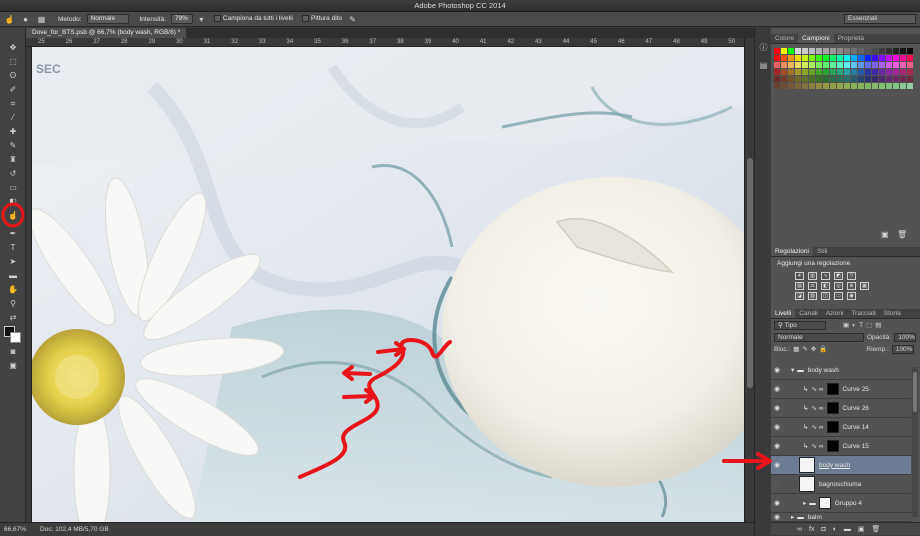  What do you see at coordinates (841, 427) in the screenshot?
I see `layer-row-curve-14: ◉ ↳ ∿ ∞ Curve 14` at bounding box center [841, 427].